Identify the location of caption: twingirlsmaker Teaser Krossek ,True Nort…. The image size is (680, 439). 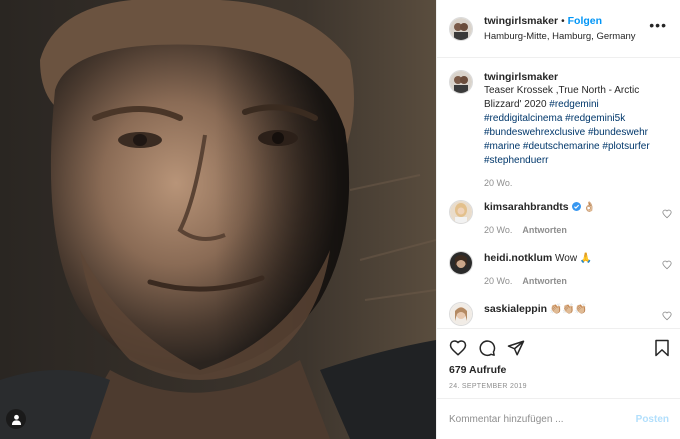
(561, 130).